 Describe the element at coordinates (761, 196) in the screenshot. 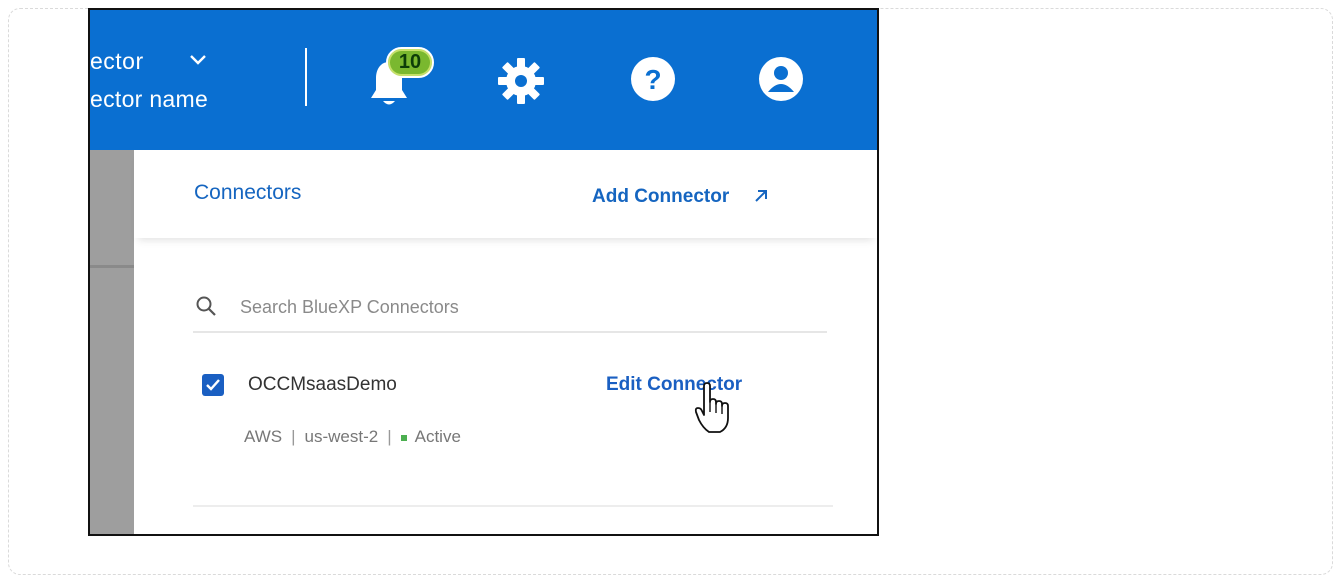

I see `external-link-icon` at that location.